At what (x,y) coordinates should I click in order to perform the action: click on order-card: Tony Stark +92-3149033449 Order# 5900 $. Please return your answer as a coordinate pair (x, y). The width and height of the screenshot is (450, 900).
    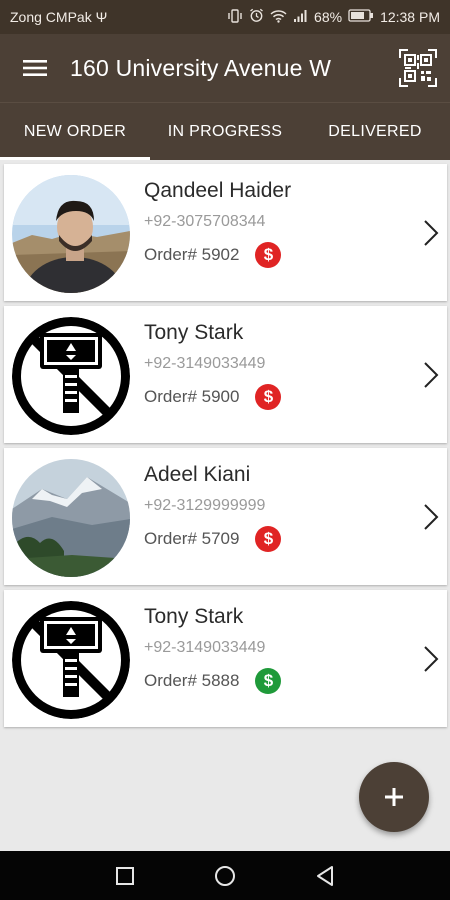
    Looking at the image, I should click on (225, 374).